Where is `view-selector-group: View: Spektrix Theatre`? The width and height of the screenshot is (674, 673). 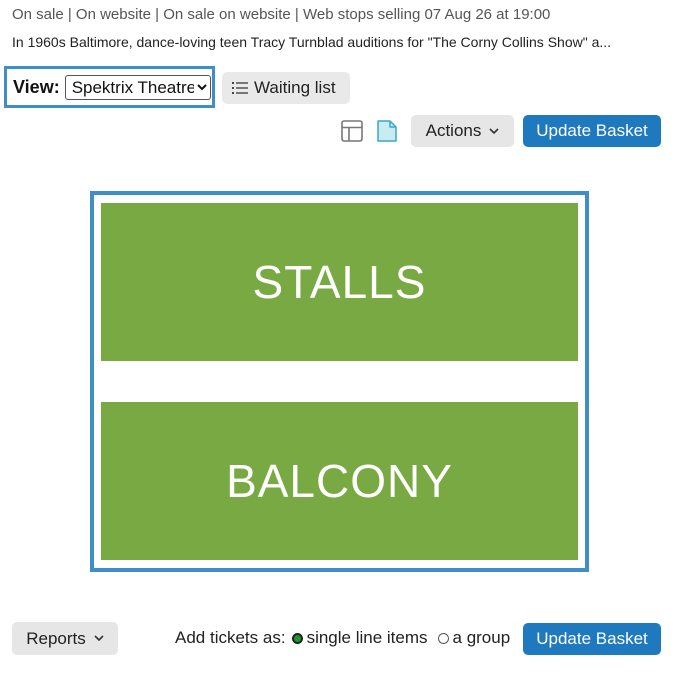
view-selector-group: View: Spektrix Theatre is located at coordinates (109, 87).